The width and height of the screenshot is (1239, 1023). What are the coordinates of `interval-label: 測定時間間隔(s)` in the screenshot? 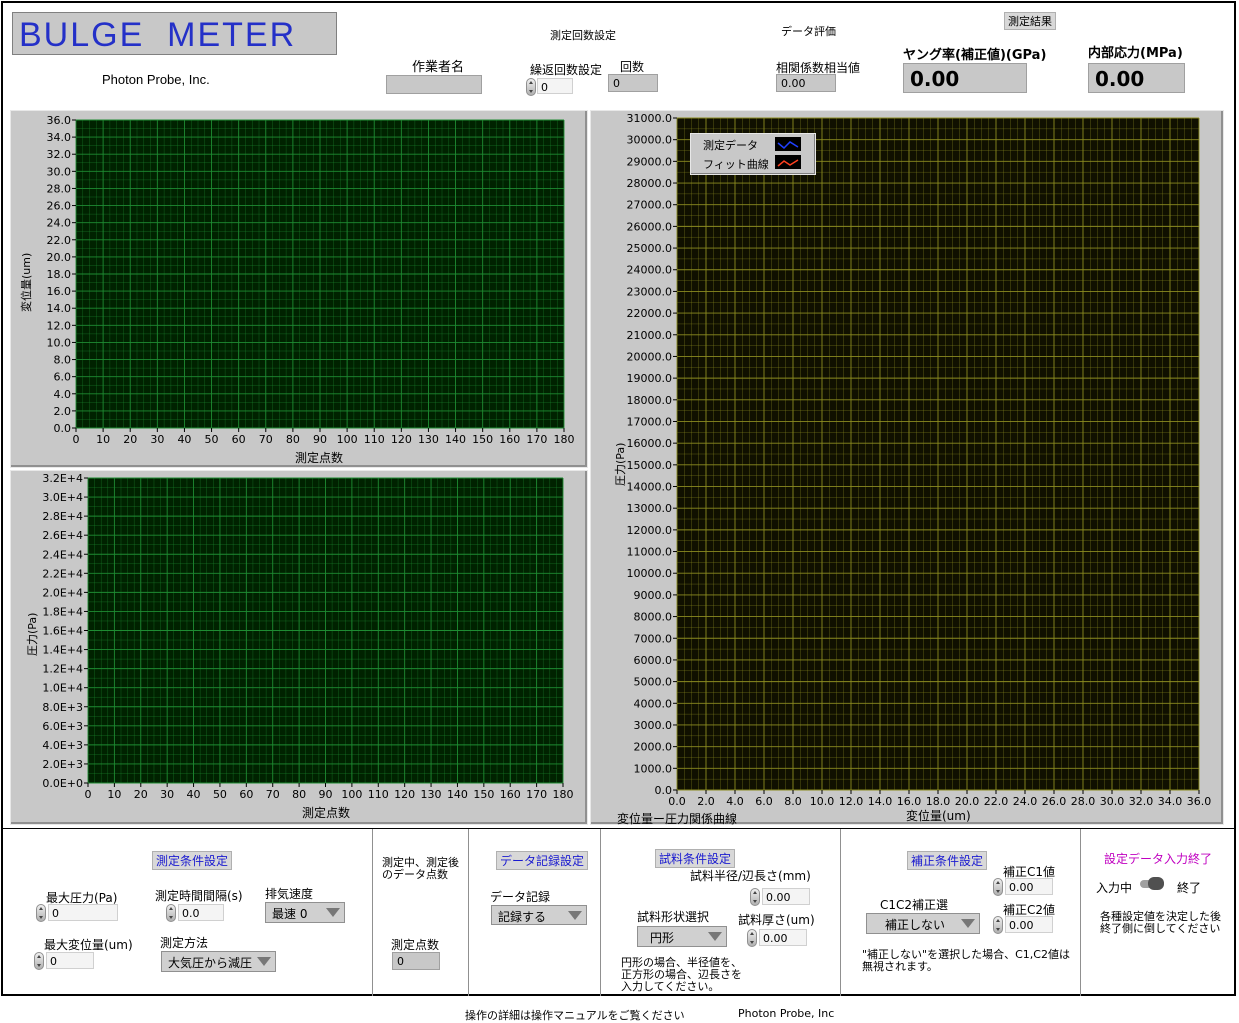 It's located at (199, 896).